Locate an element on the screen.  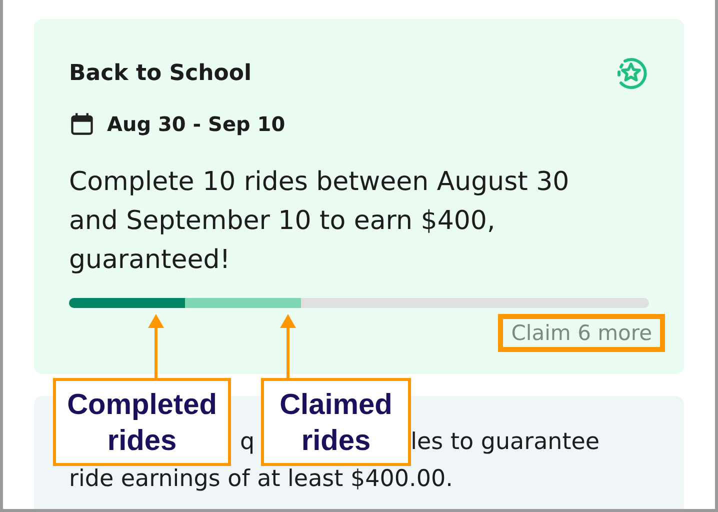
claim-label: Claim 6 more is located at coordinates (581, 333).